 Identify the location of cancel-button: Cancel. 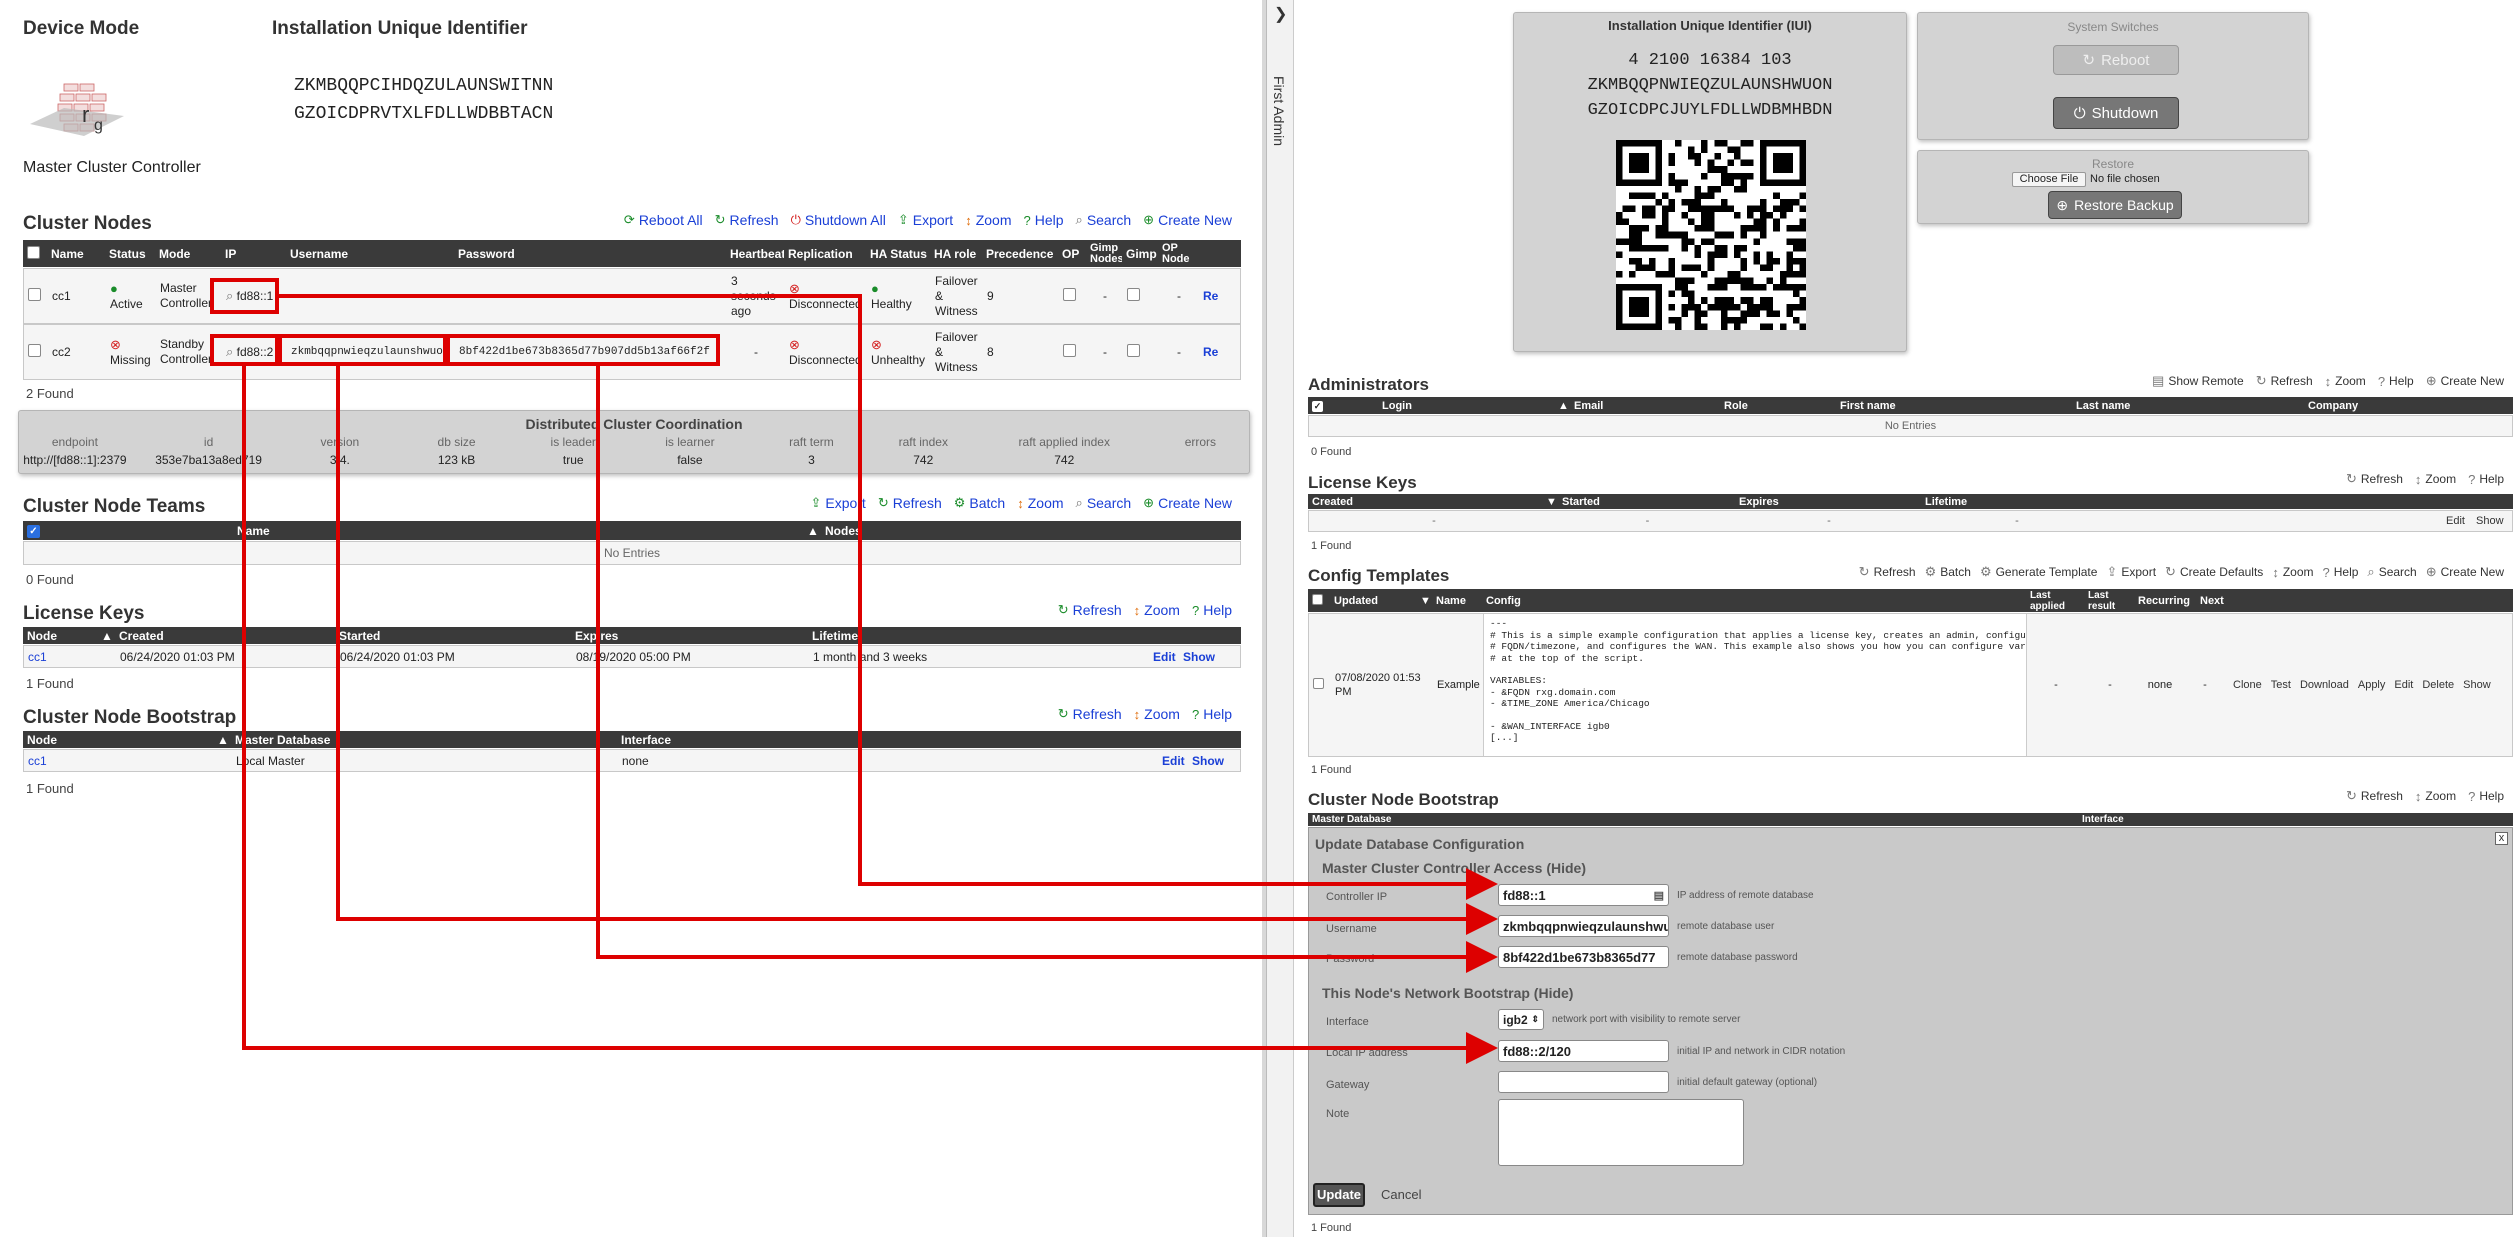
(1401, 1194).